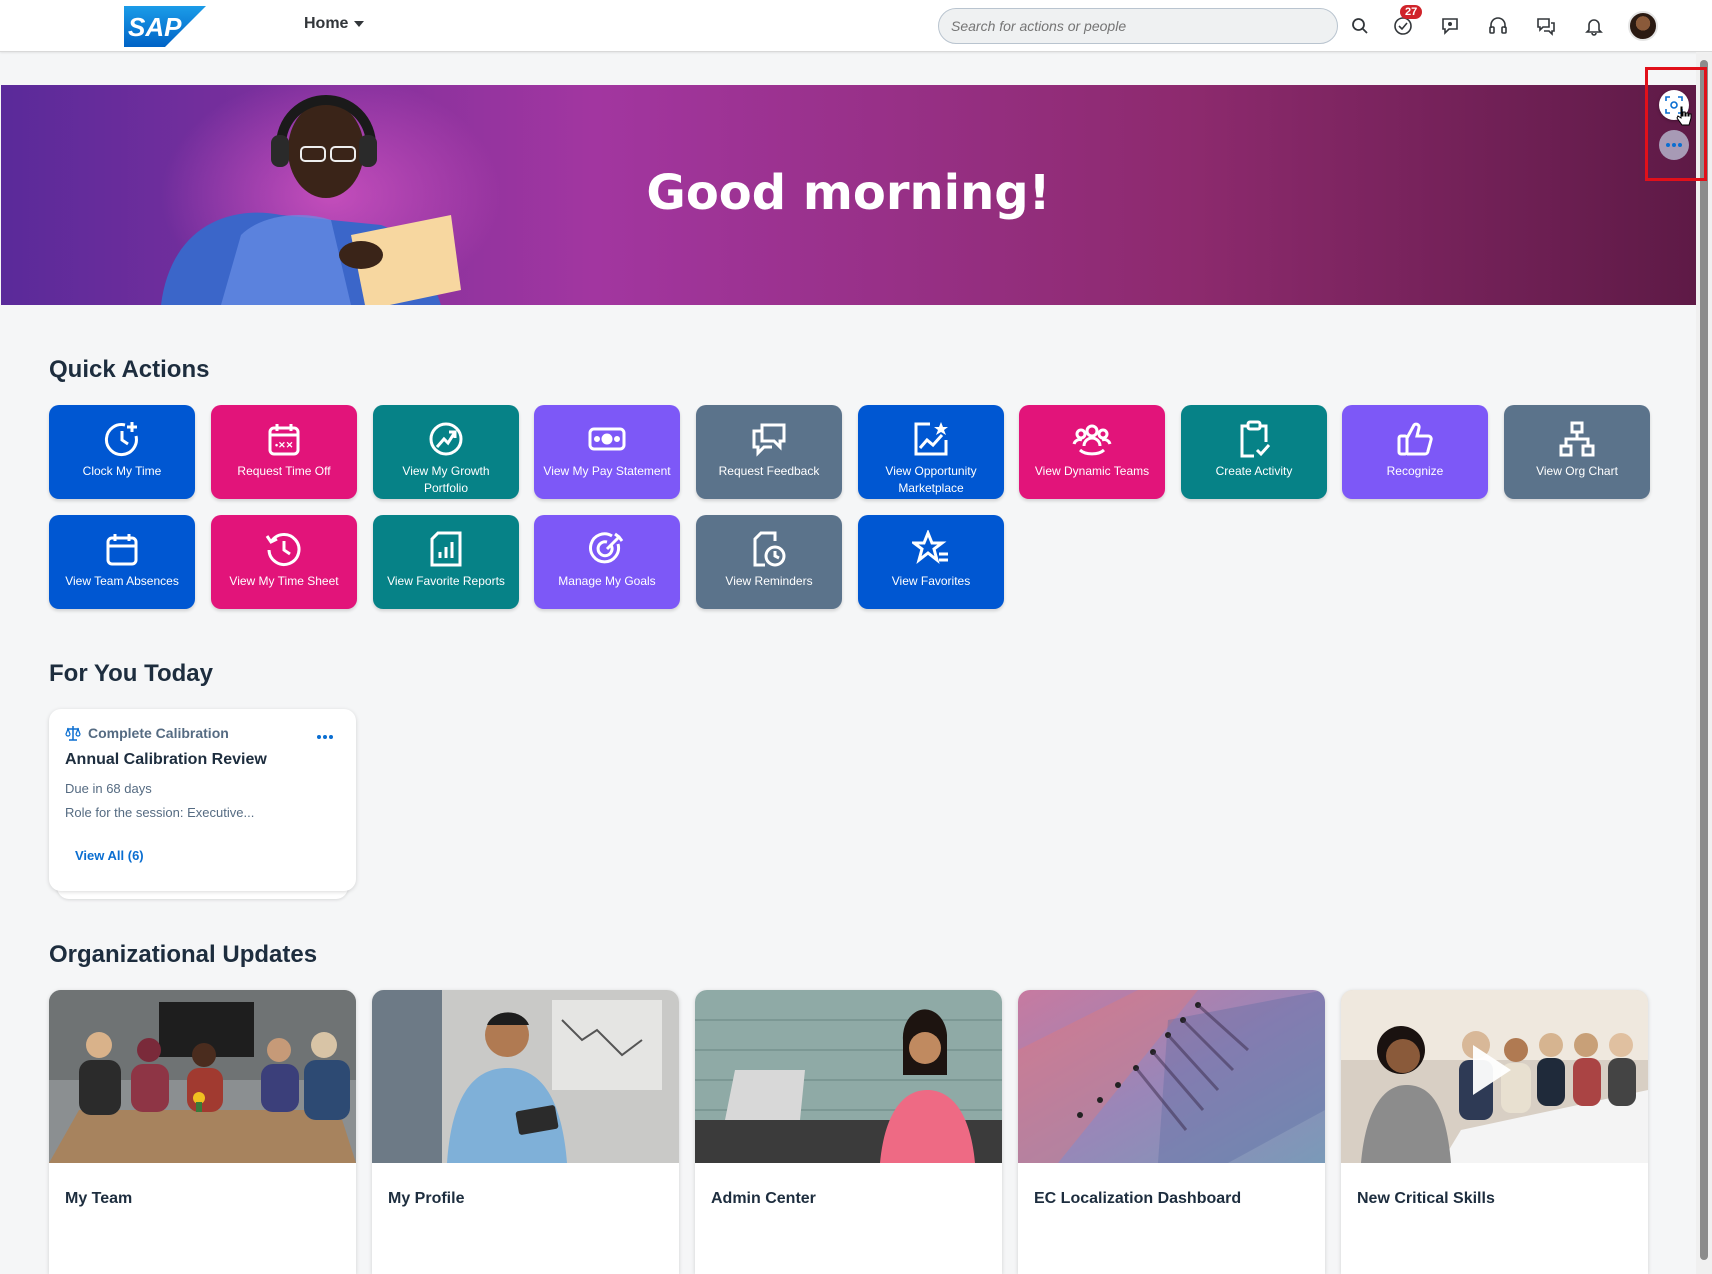 This screenshot has width=1712, height=1274. I want to click on thumbs-up-icon, so click(1415, 439).